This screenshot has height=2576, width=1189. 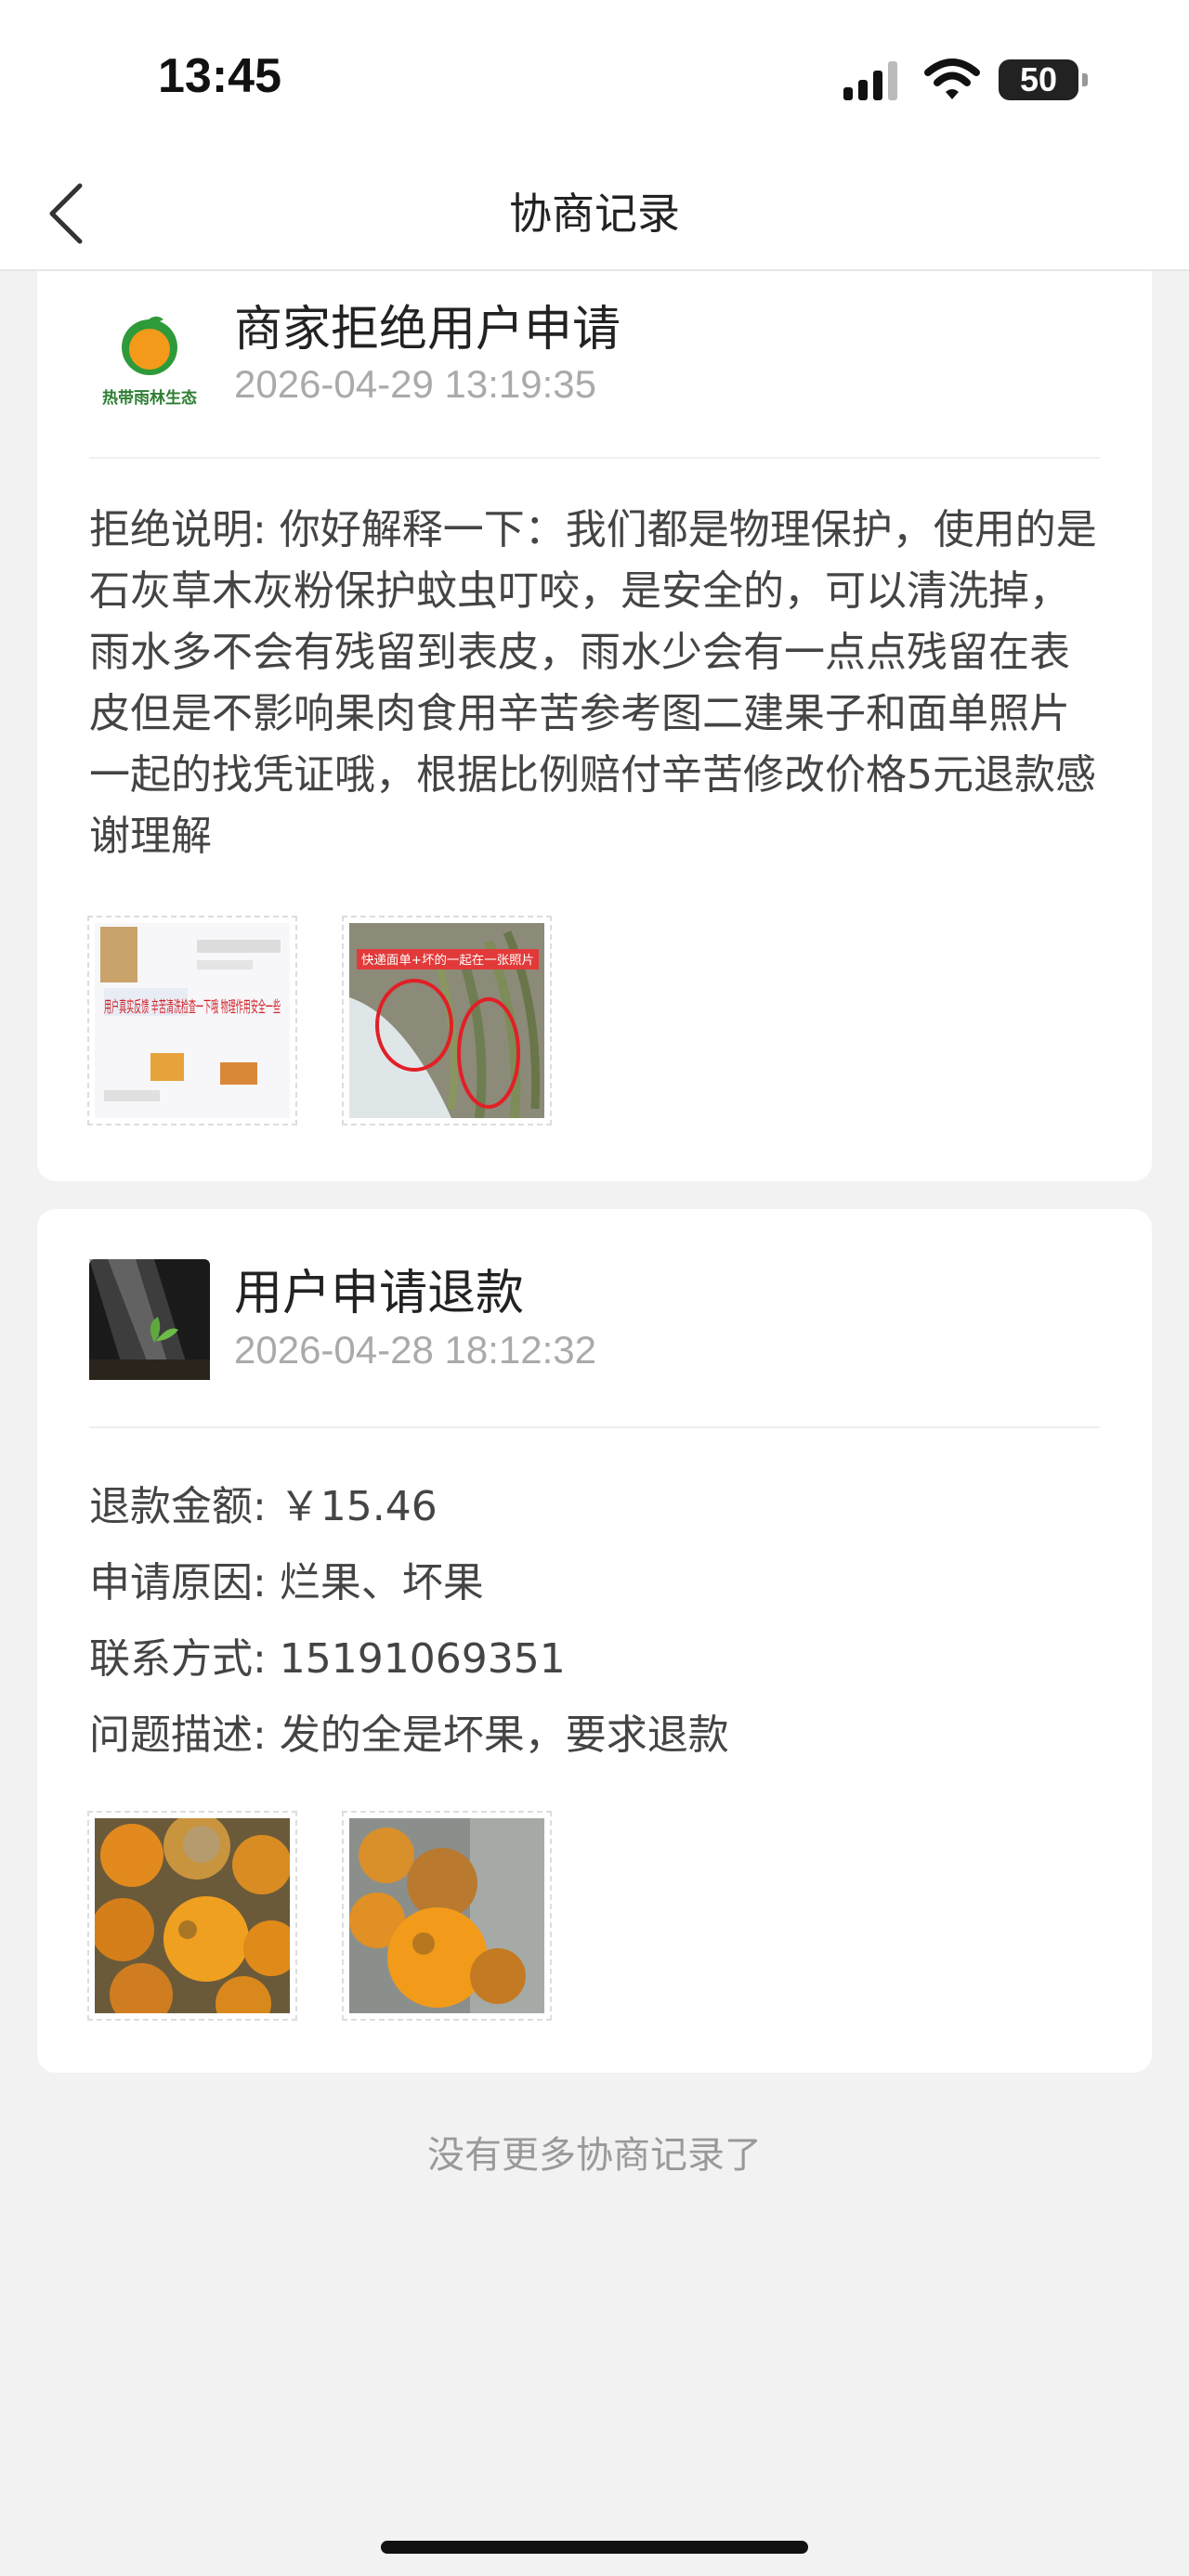 I want to click on status-bar: 13:45 50, so click(x=594, y=79).